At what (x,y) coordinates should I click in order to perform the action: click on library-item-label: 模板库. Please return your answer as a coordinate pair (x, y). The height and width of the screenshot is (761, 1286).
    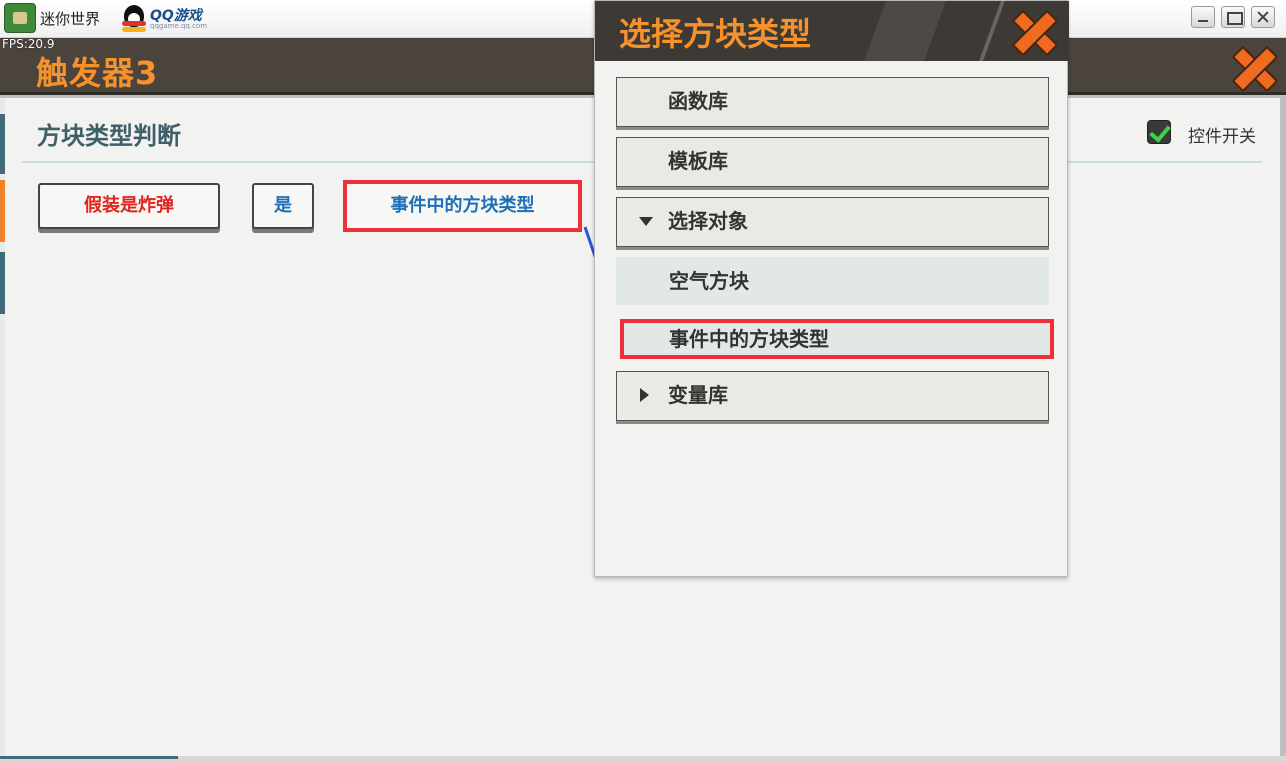
    Looking at the image, I should click on (698, 161).